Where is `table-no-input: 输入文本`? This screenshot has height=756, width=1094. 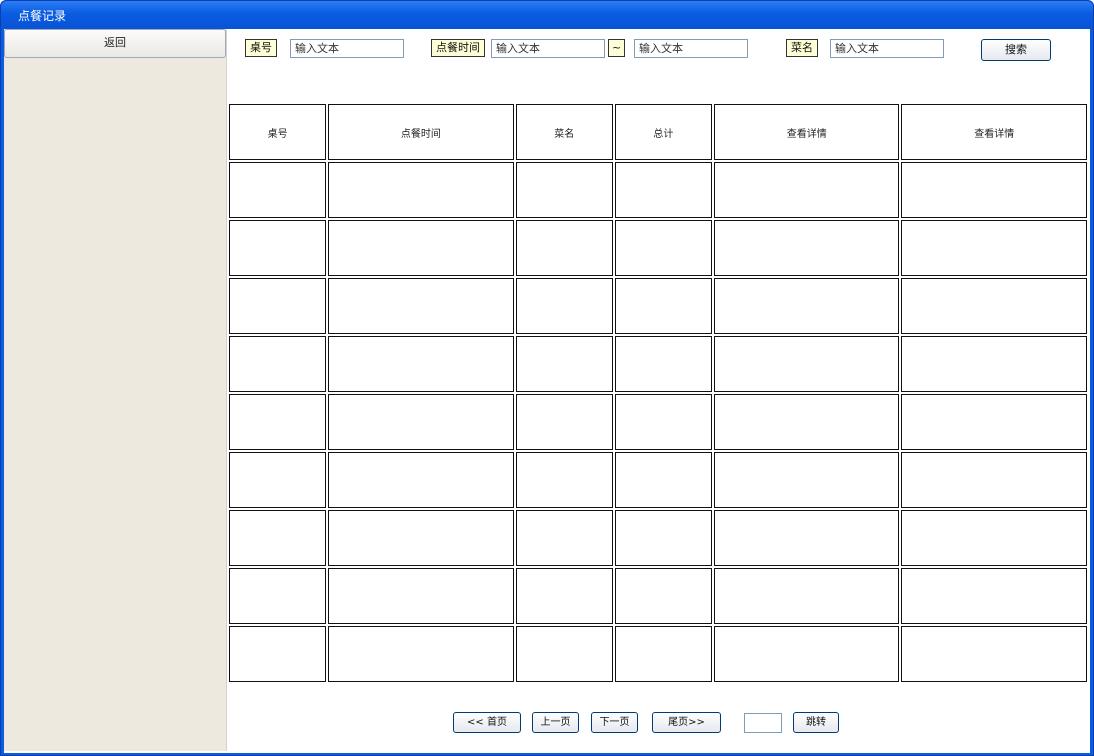 table-no-input: 输入文本 is located at coordinates (347, 48).